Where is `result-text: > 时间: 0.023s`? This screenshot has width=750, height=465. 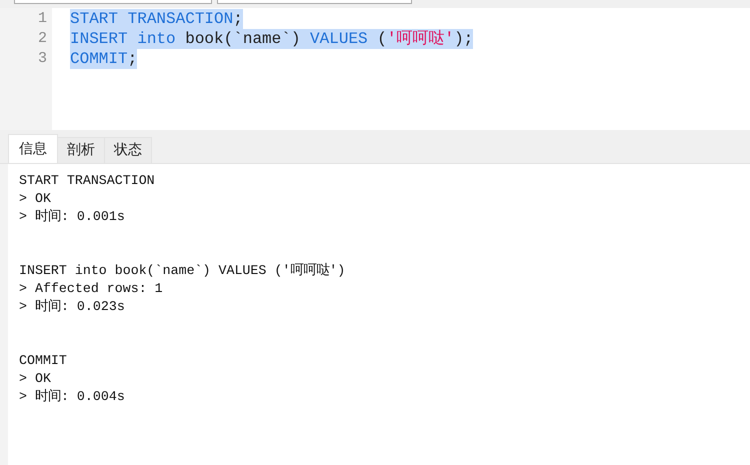
result-text: > 时间: 0.023s is located at coordinates (72, 307).